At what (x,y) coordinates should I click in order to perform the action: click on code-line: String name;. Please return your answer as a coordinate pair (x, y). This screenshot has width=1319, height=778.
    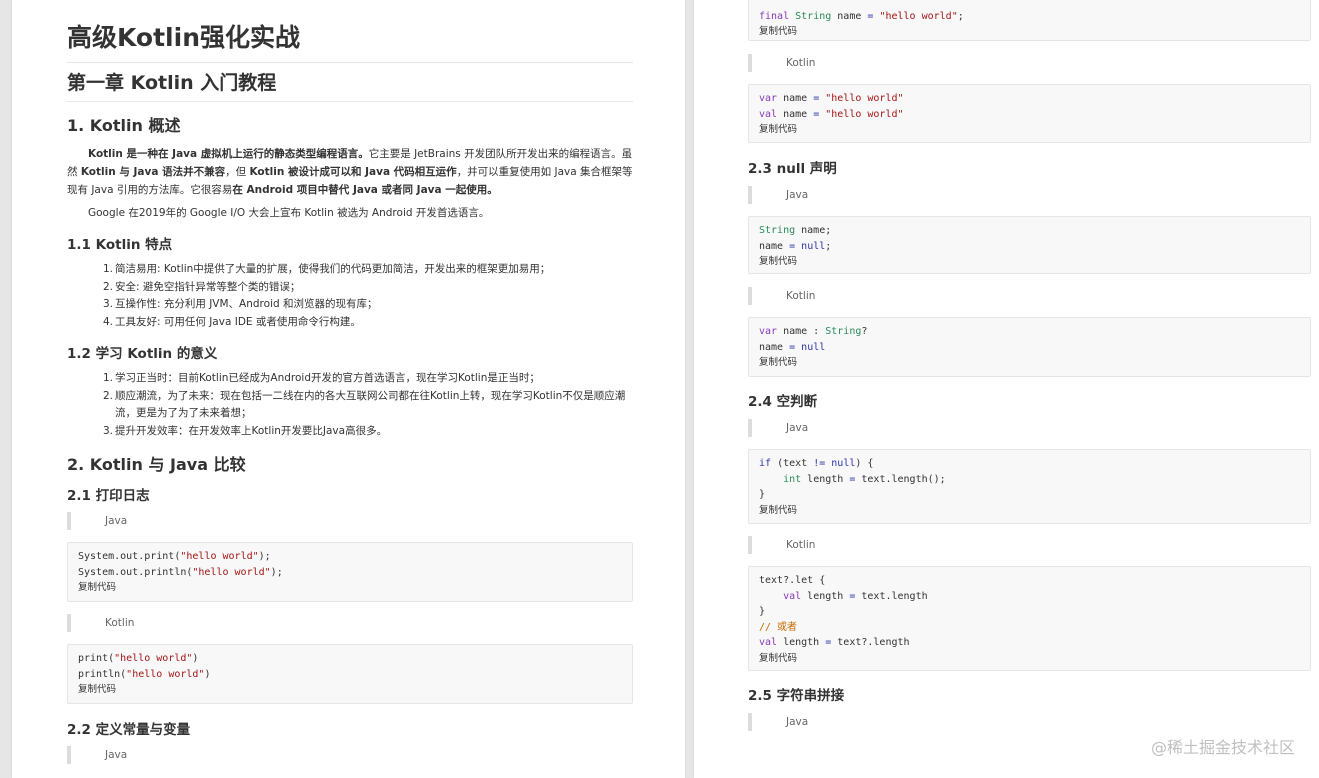
    Looking at the image, I should click on (795, 230).